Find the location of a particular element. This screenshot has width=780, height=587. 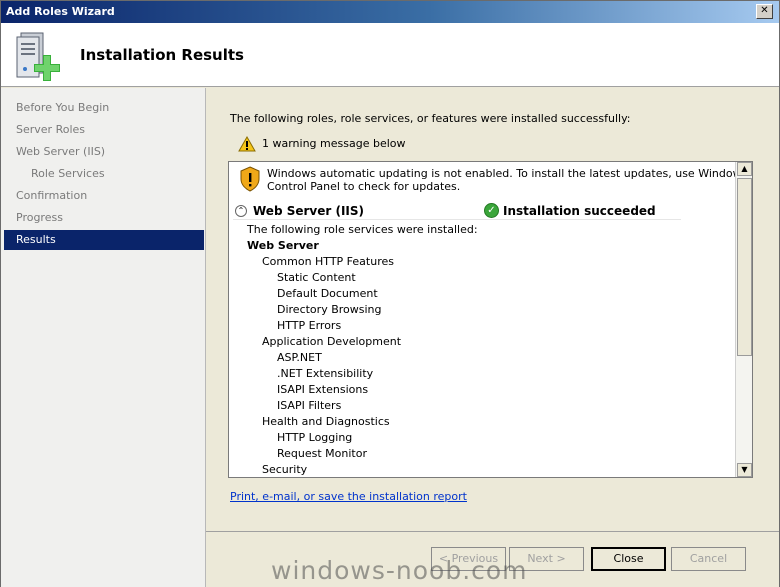

cancel-button: Cancel is located at coordinates (708, 559).